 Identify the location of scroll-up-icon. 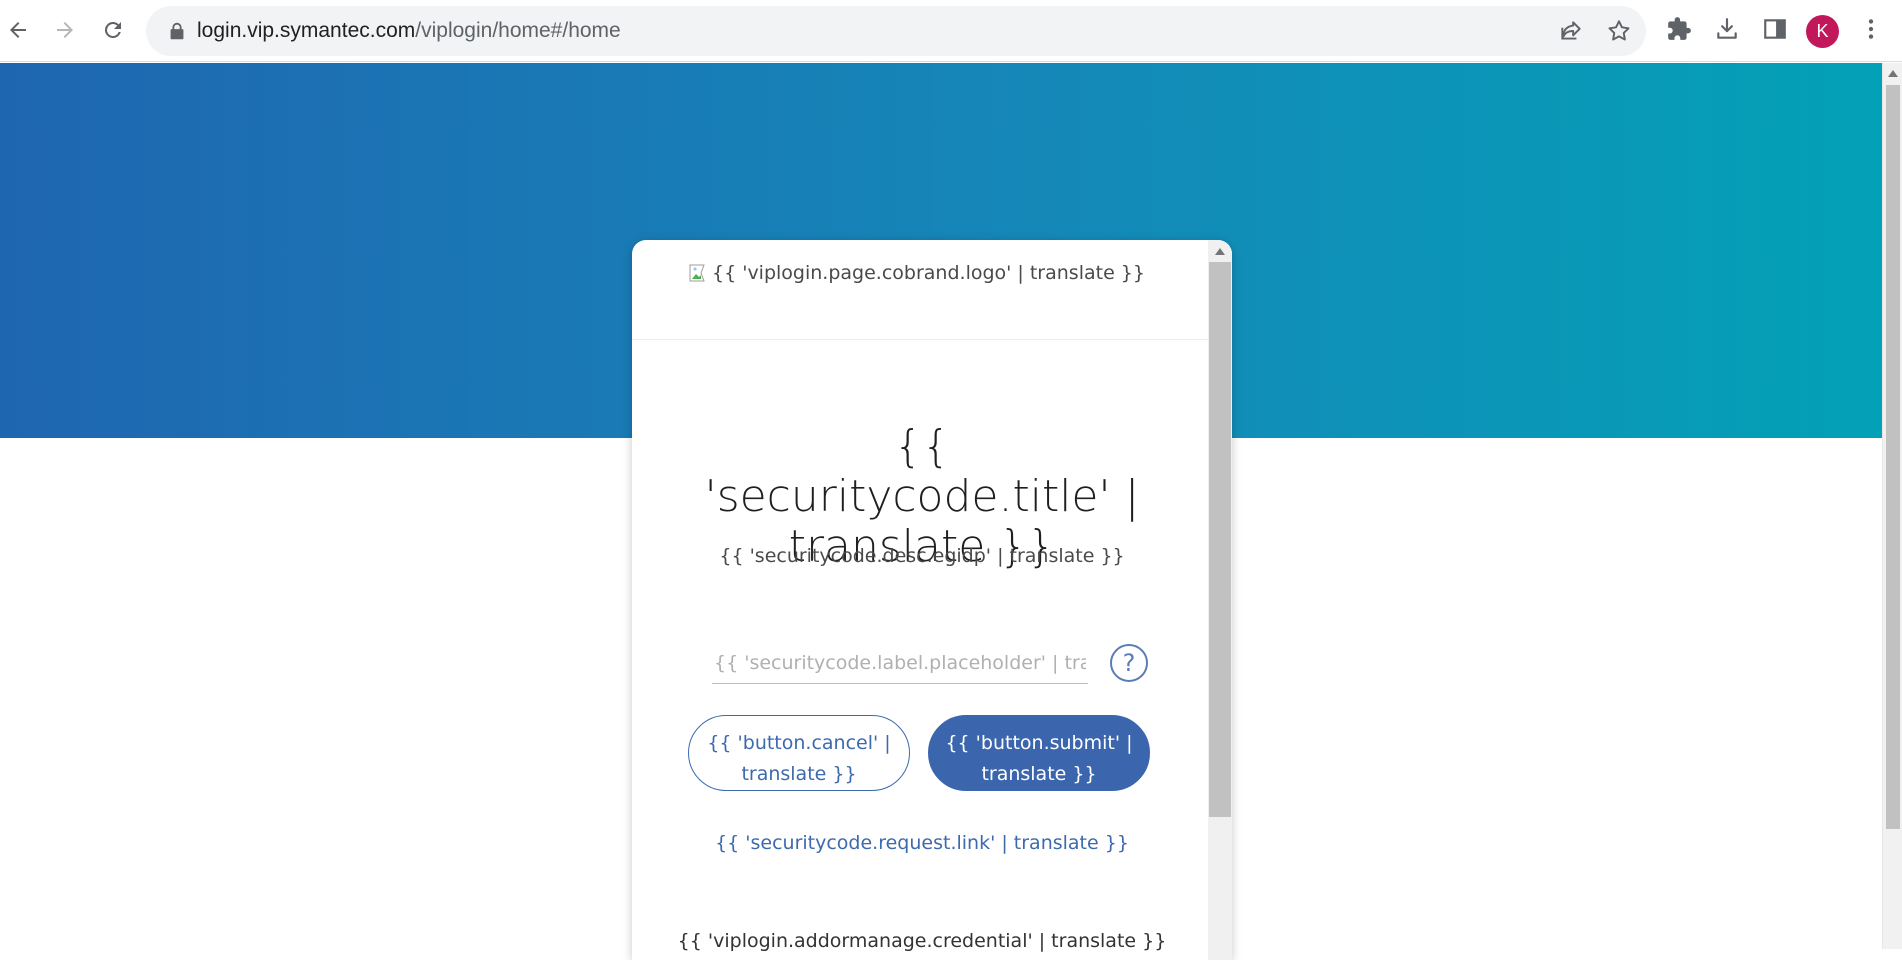
(1893, 73).